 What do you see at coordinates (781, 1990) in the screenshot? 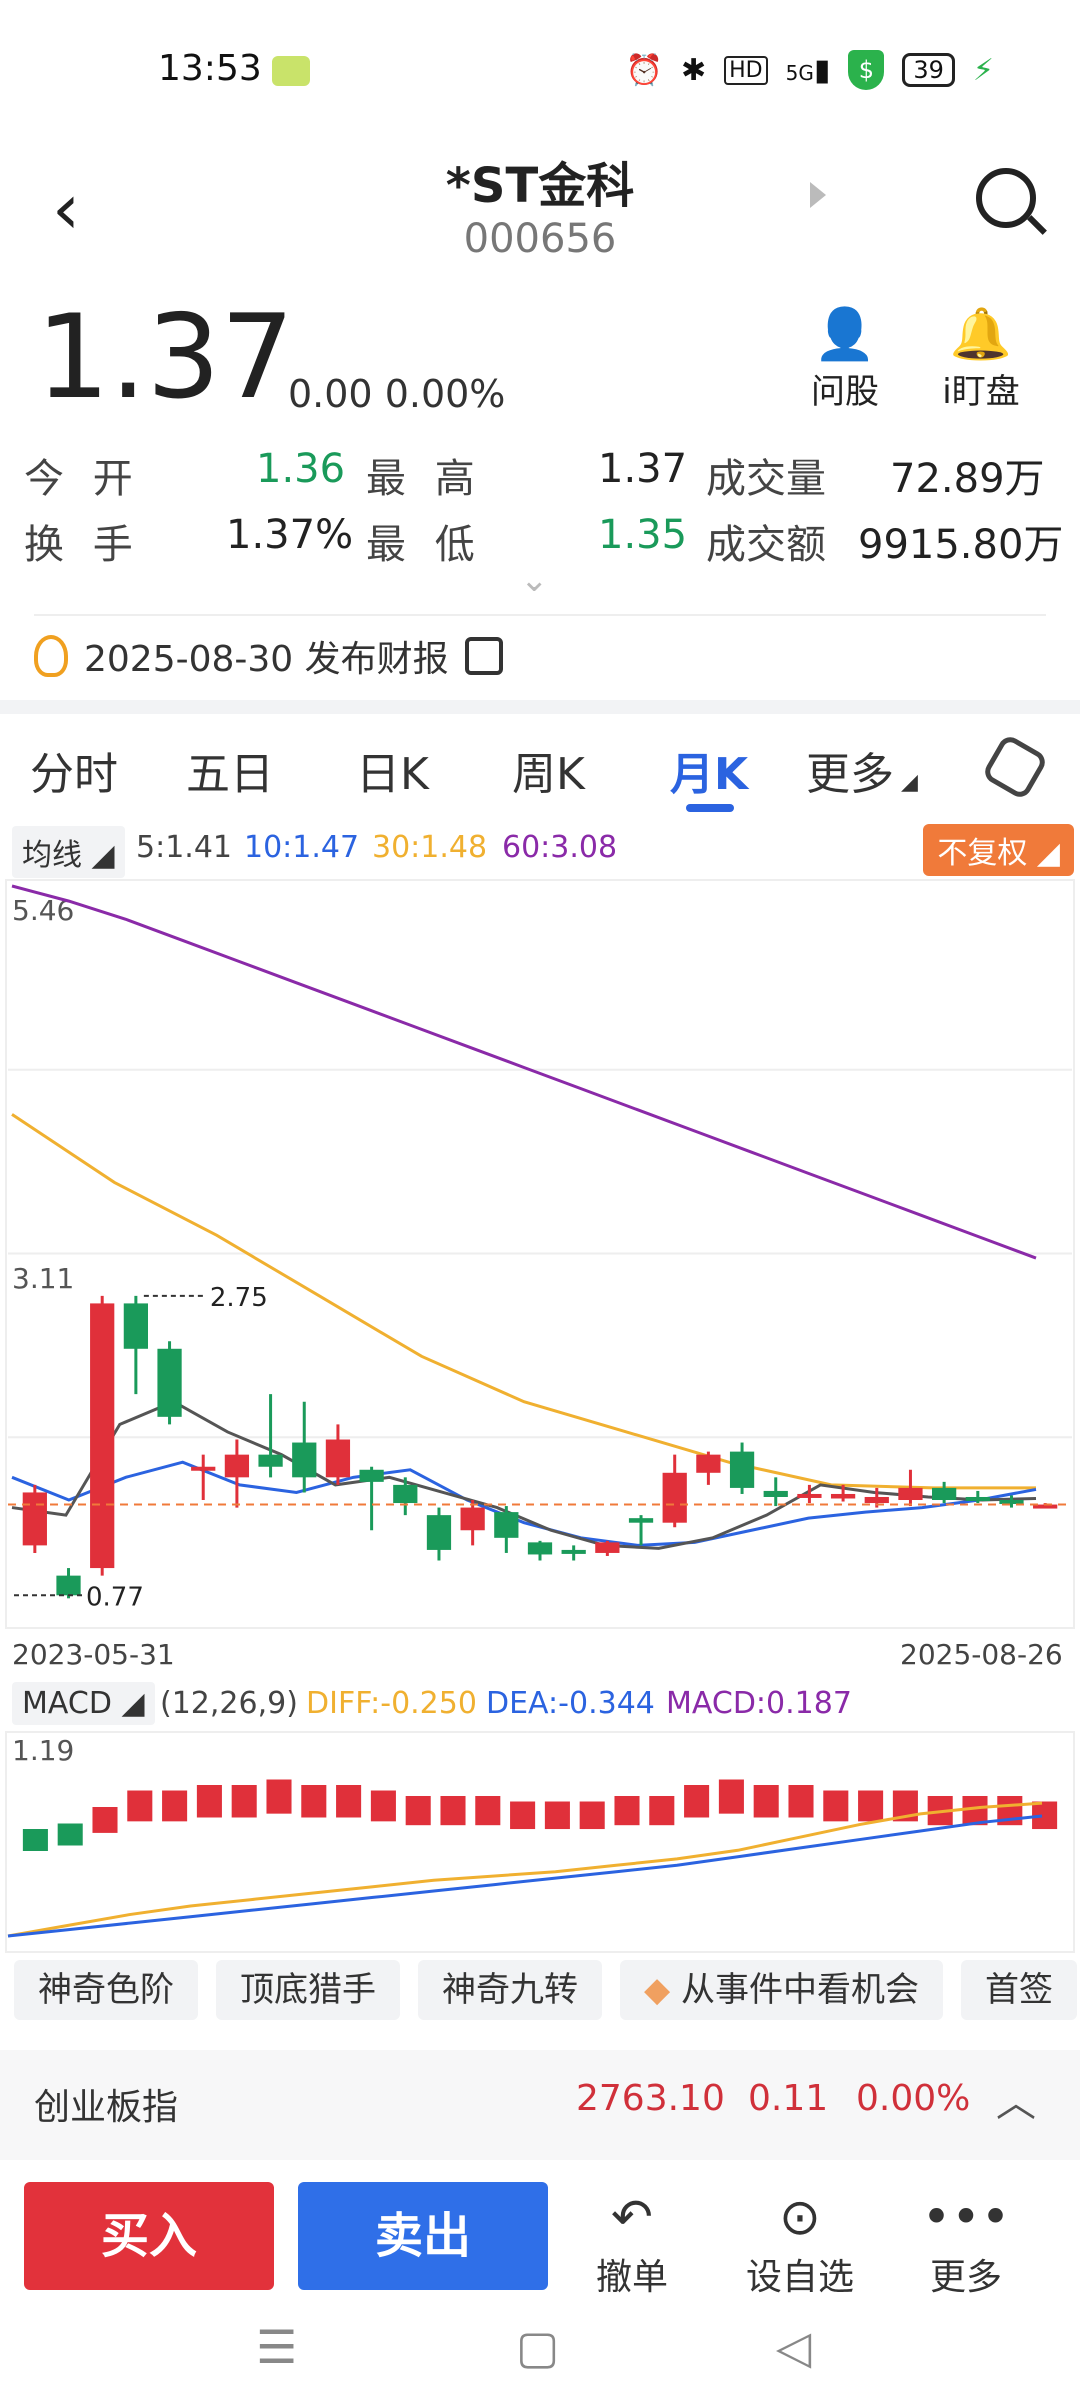
I see `pill-events: ◆ 从事件中看机会` at bounding box center [781, 1990].